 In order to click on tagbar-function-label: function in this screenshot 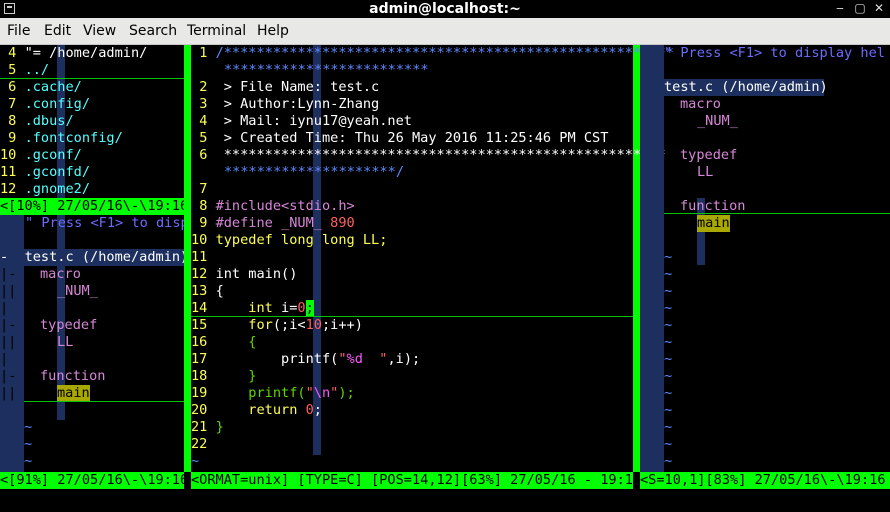, I will do `click(72, 376)`.